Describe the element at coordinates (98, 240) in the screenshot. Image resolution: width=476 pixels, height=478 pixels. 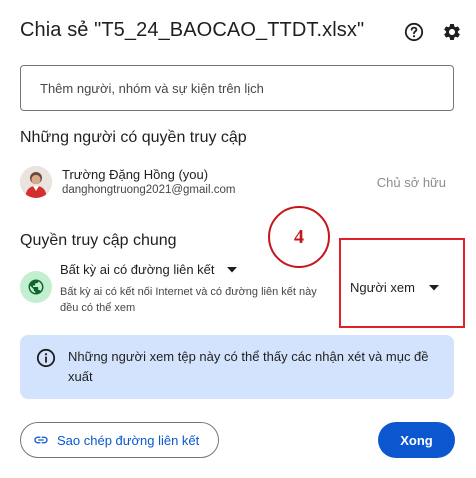
I see `general-access-heading: Quyền truy cập chung` at that location.